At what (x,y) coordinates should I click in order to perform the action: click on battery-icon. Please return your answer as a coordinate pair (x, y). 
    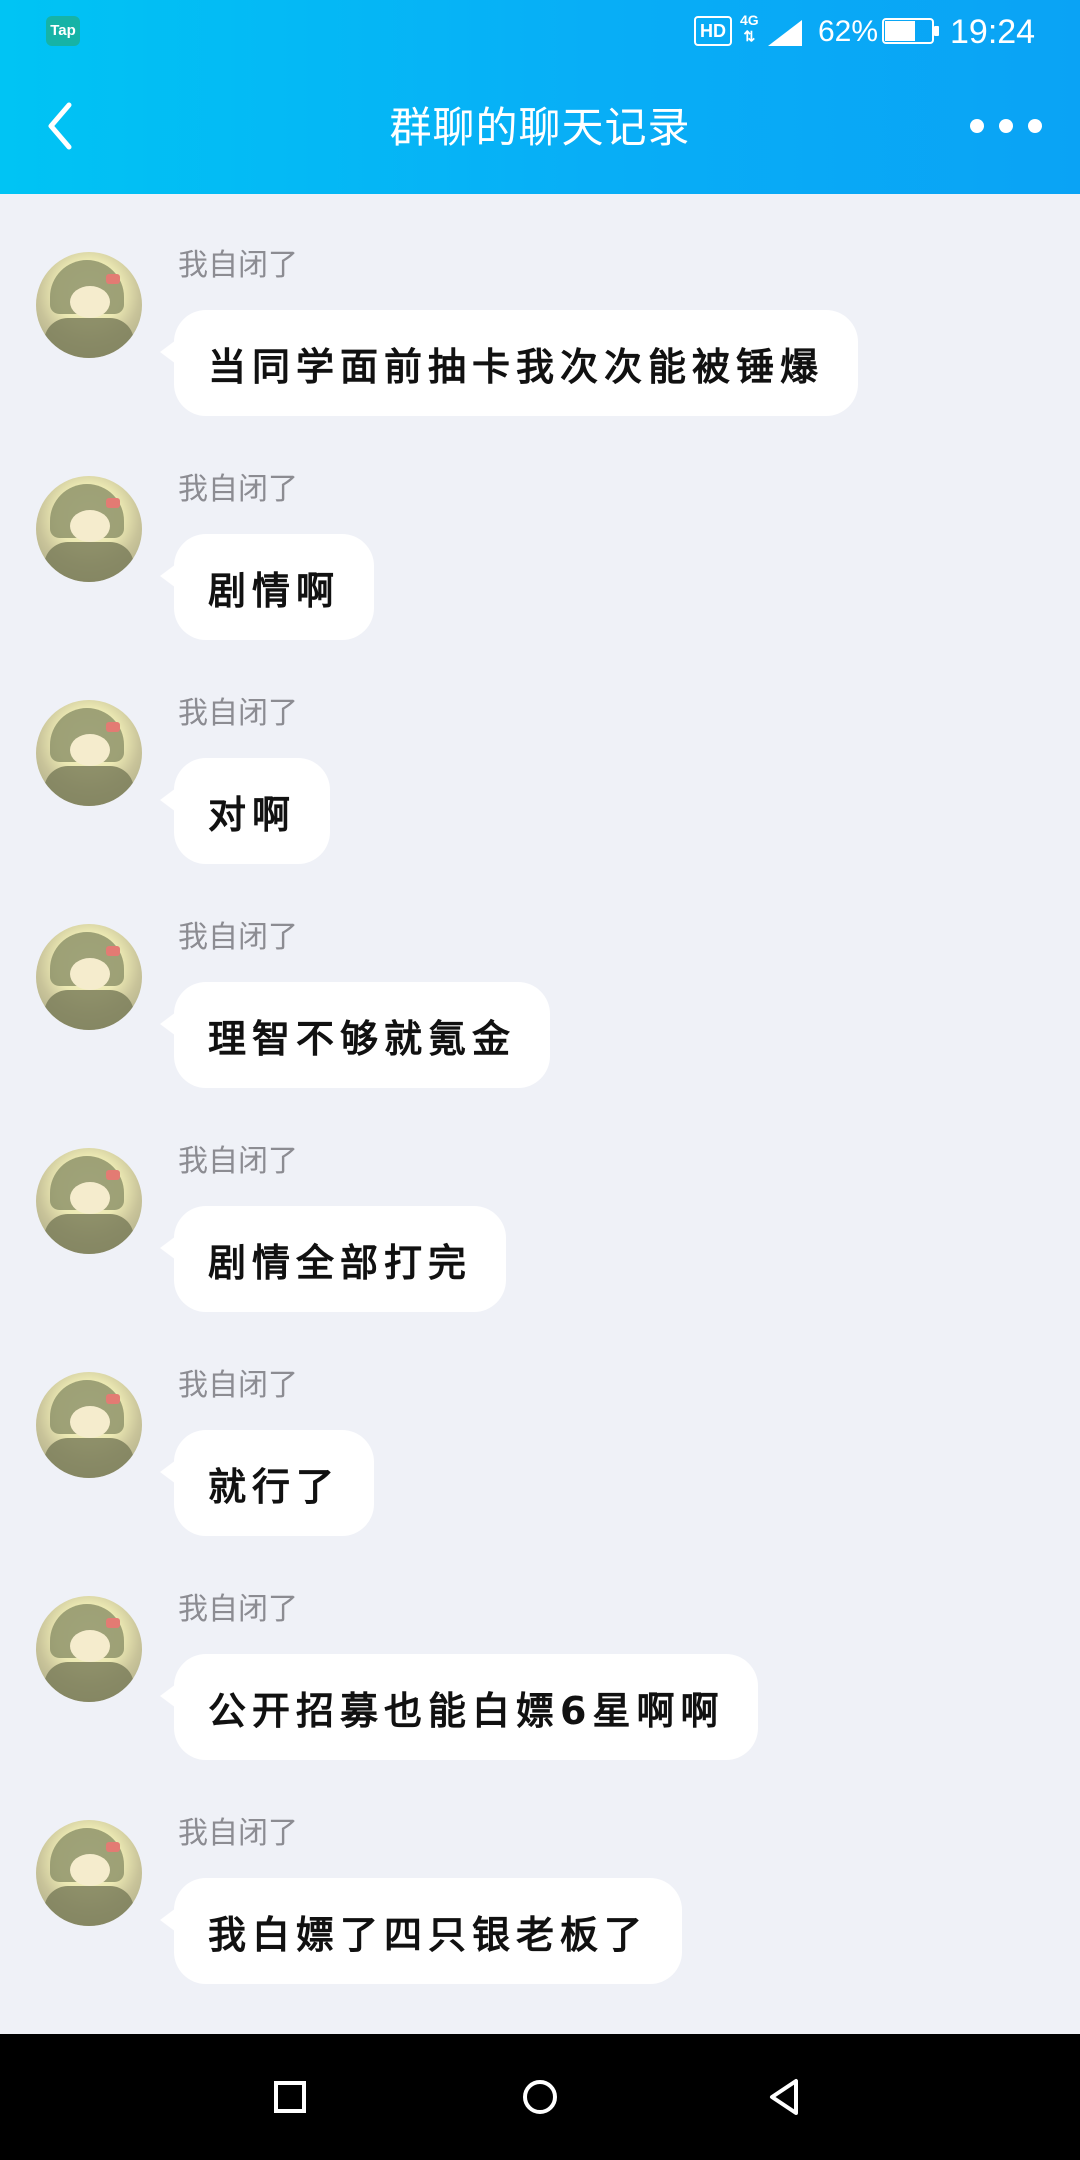
    Looking at the image, I should click on (910, 31).